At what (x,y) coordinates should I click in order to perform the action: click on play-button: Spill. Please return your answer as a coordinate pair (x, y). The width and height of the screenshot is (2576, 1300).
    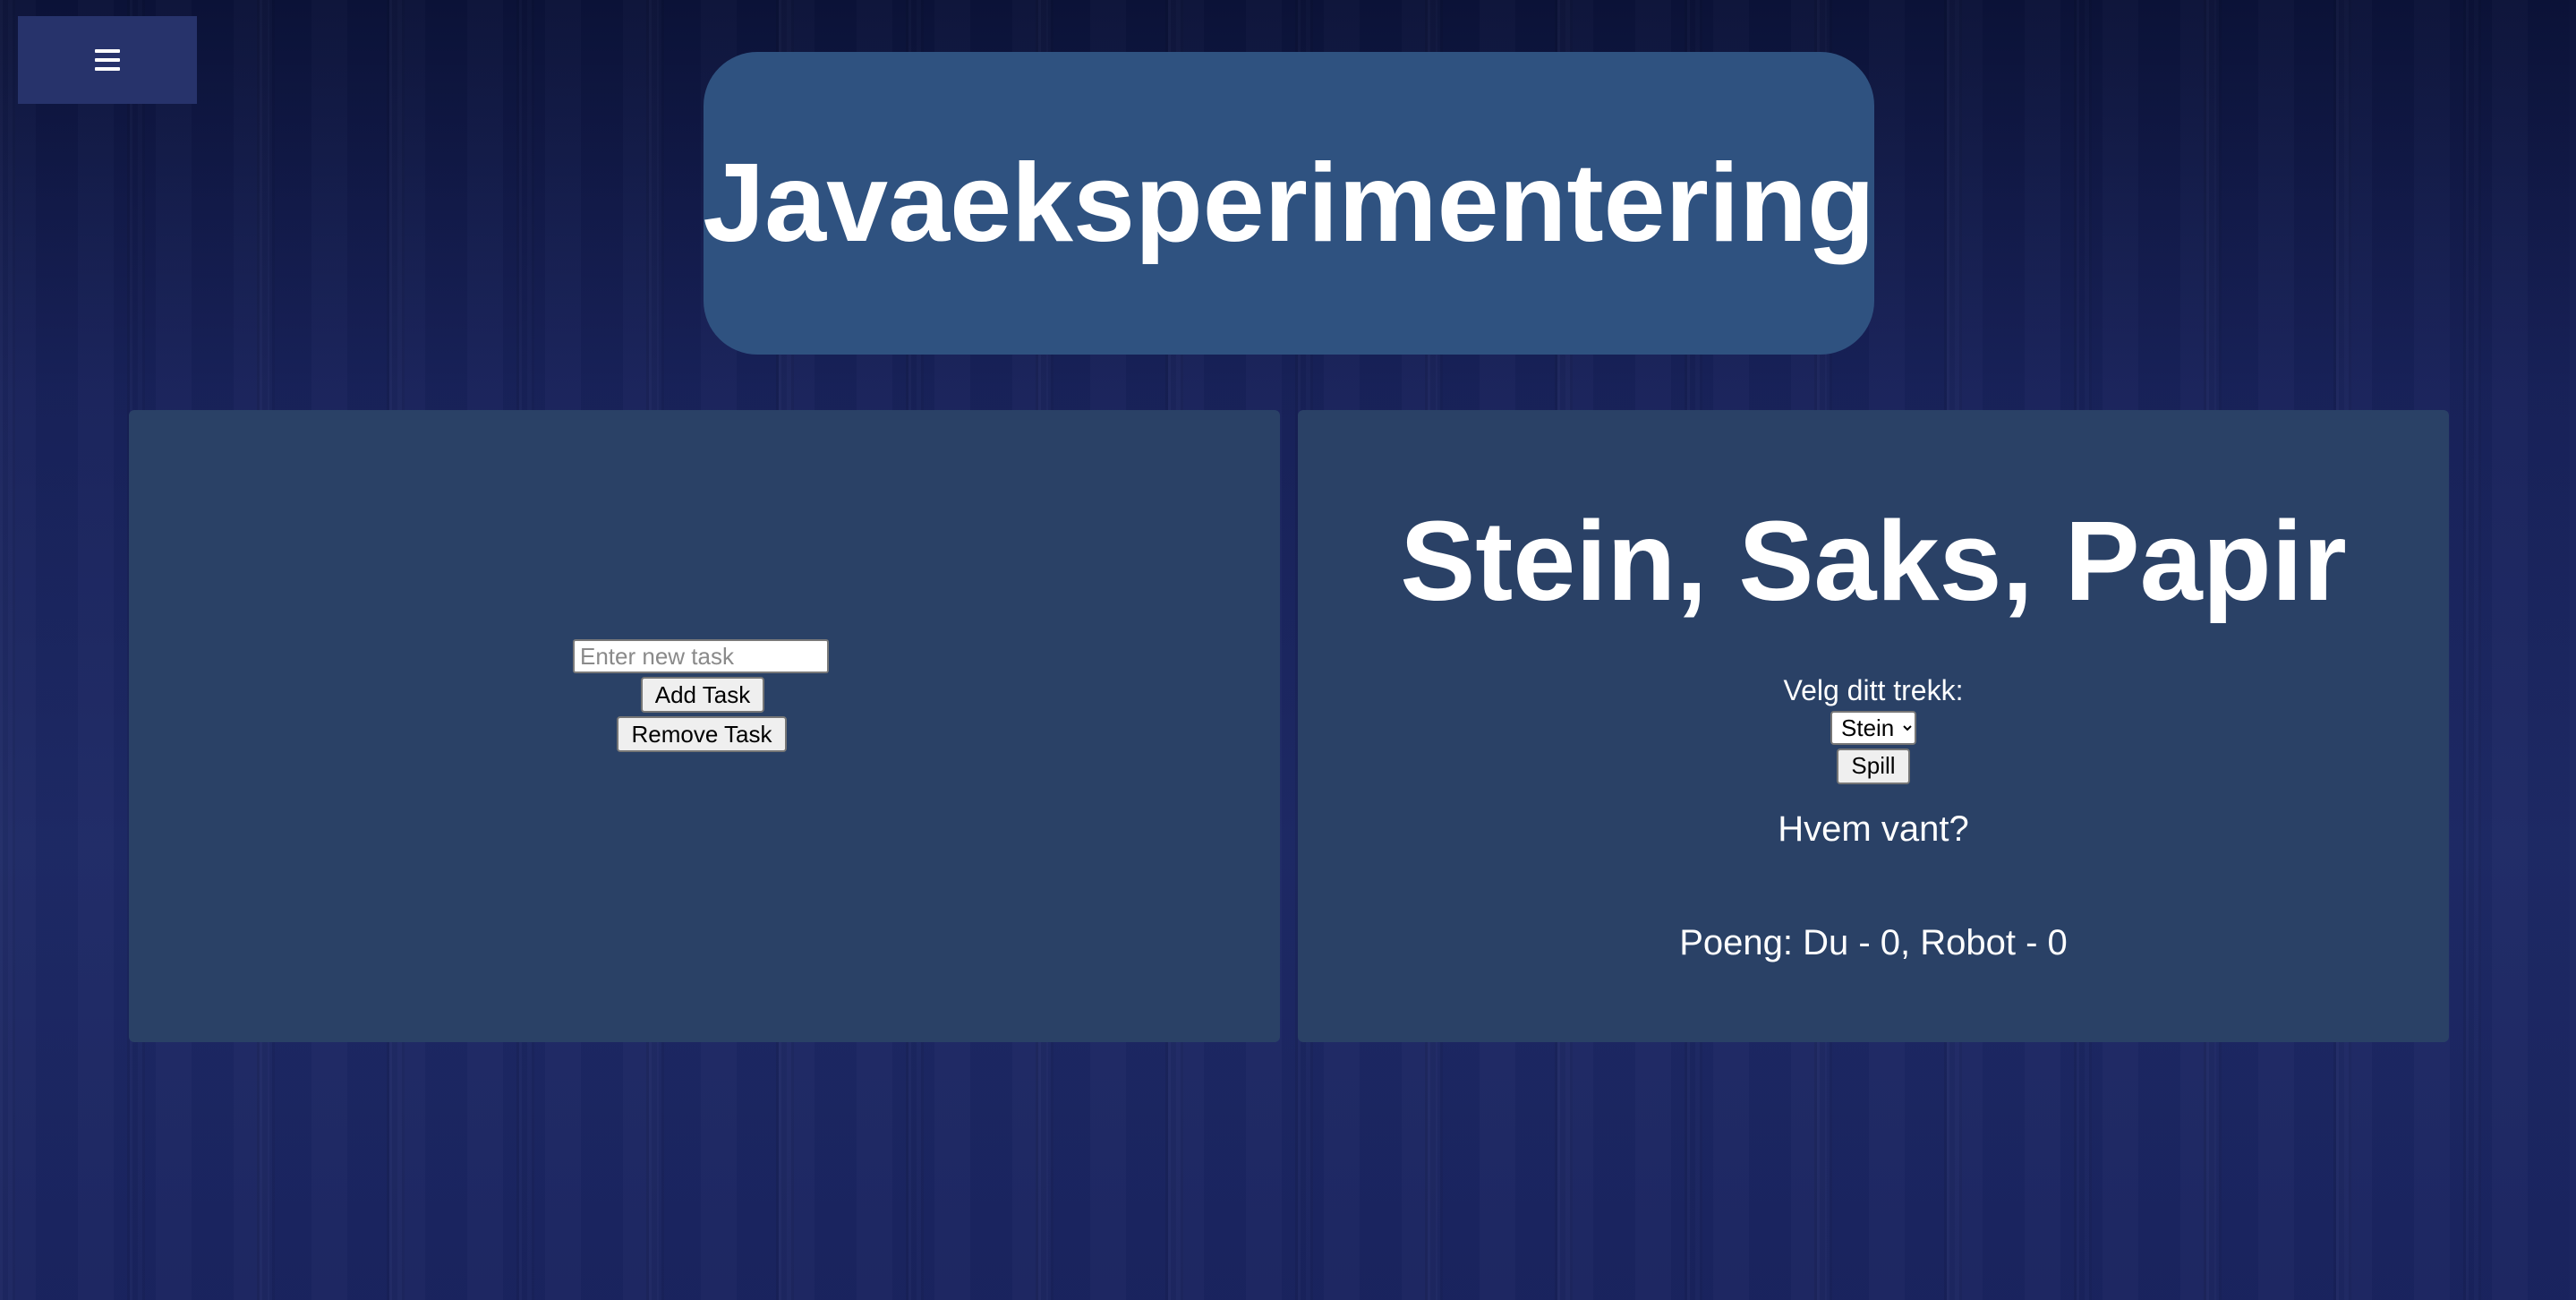
    Looking at the image, I should click on (1873, 766).